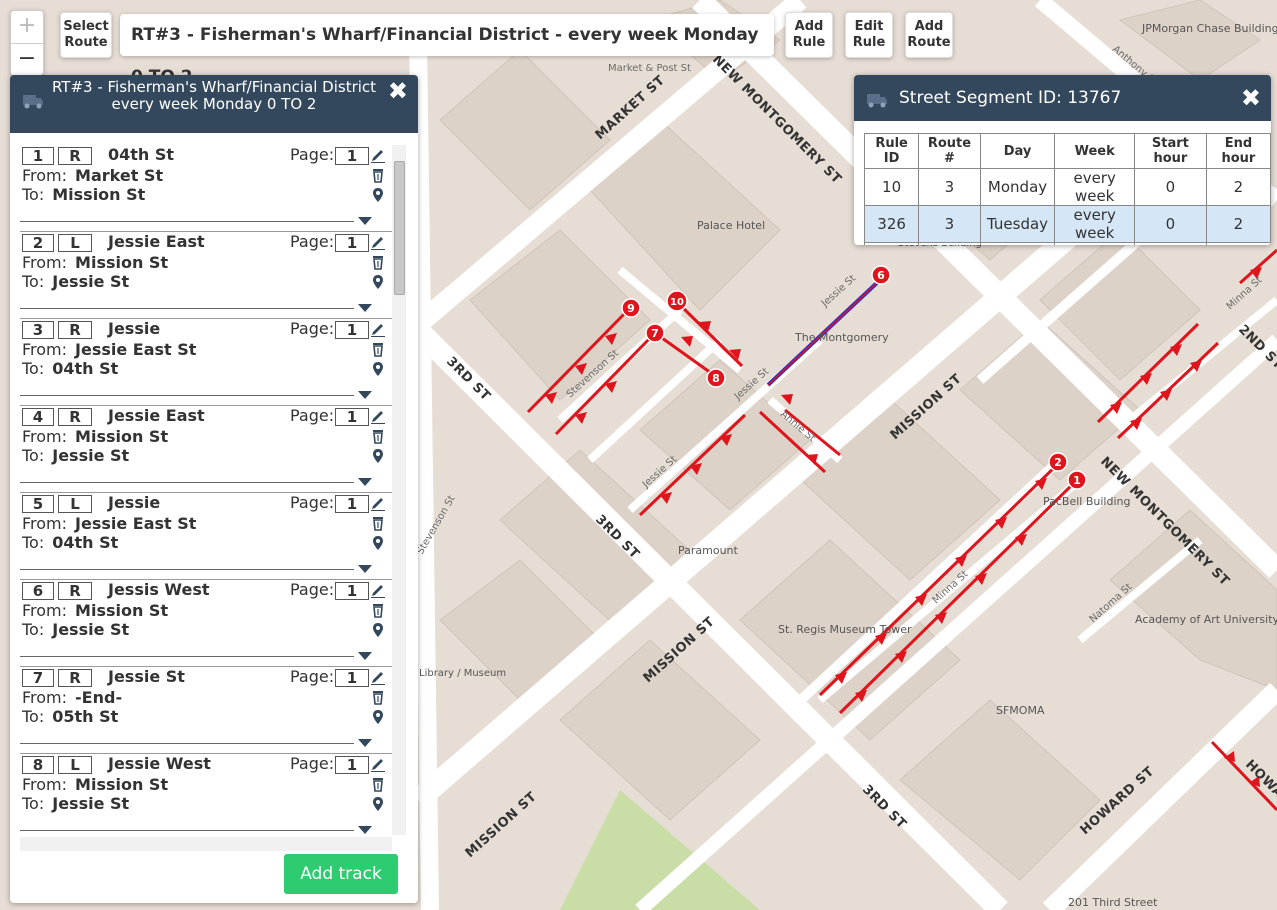  Describe the element at coordinates (399, 228) in the screenshot. I see `scrollbar-thumb` at that location.